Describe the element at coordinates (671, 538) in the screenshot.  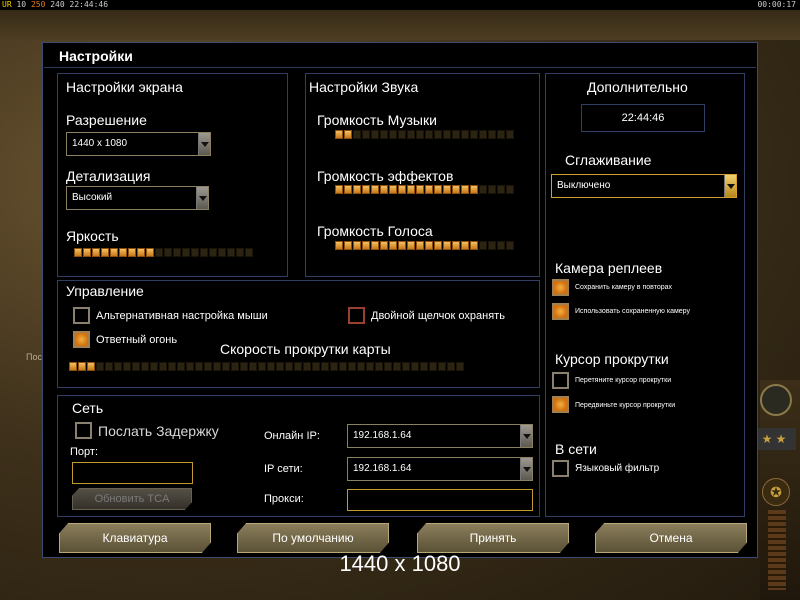
I see `cancel-button: Отмена` at that location.